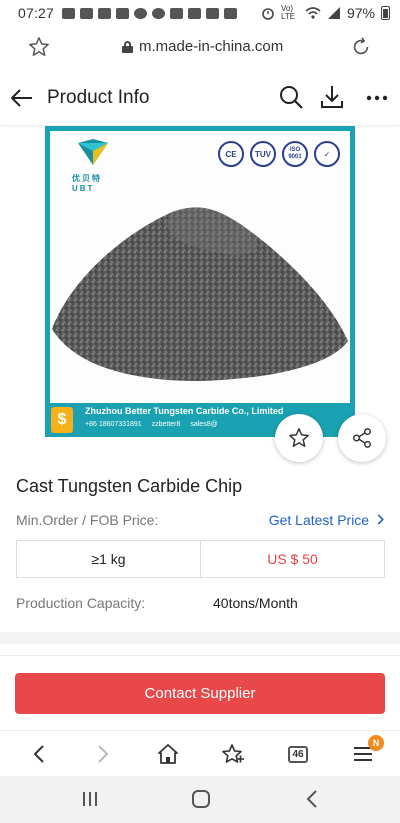  I want to click on capacity-label: Production Capacity:, so click(81, 603).